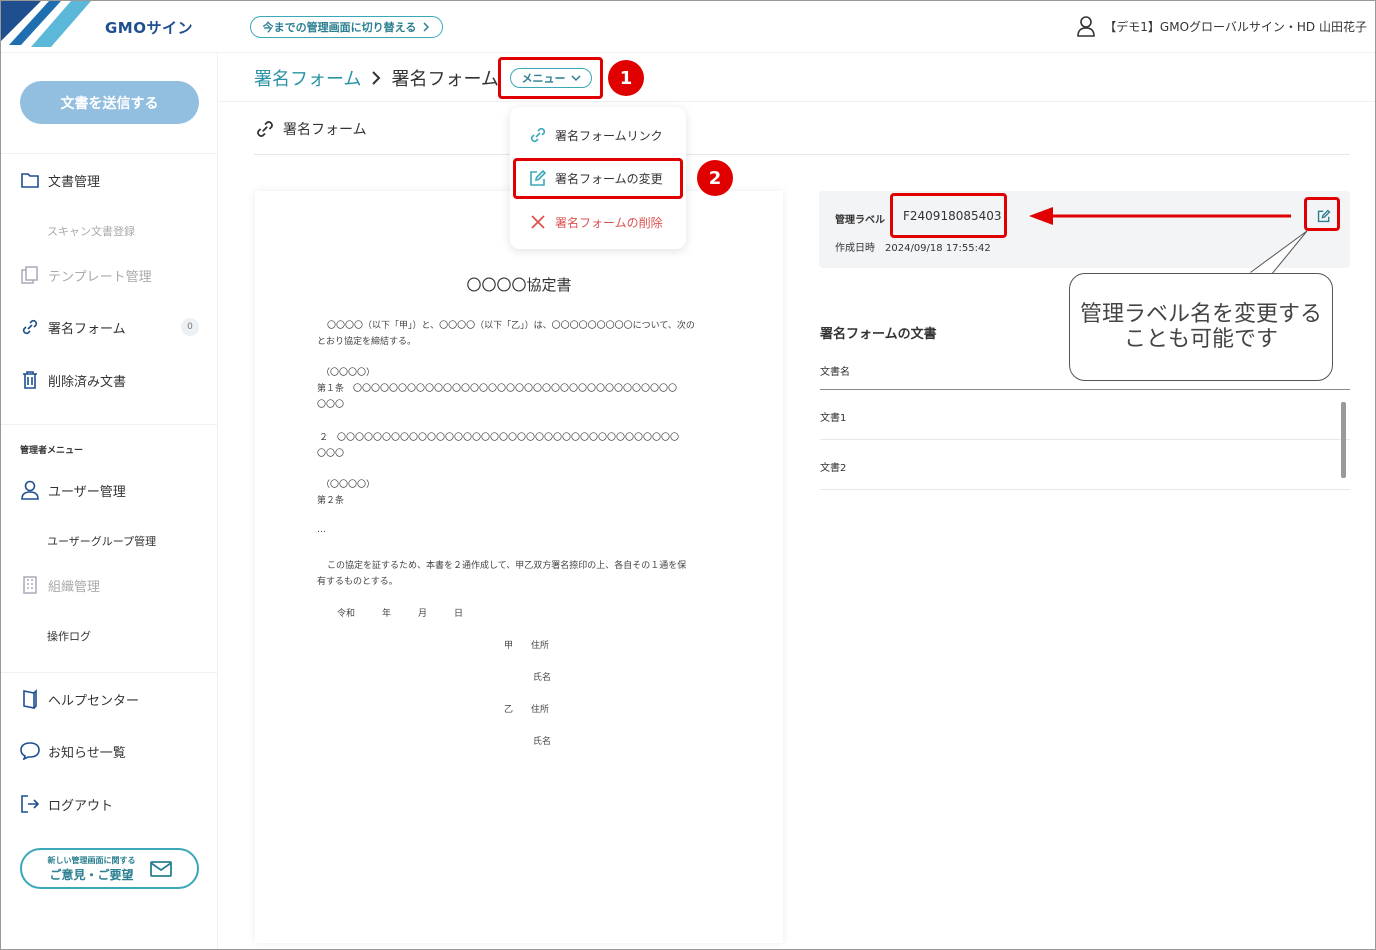  I want to click on sidebar-item-news: お知らせ一覧, so click(73, 751).